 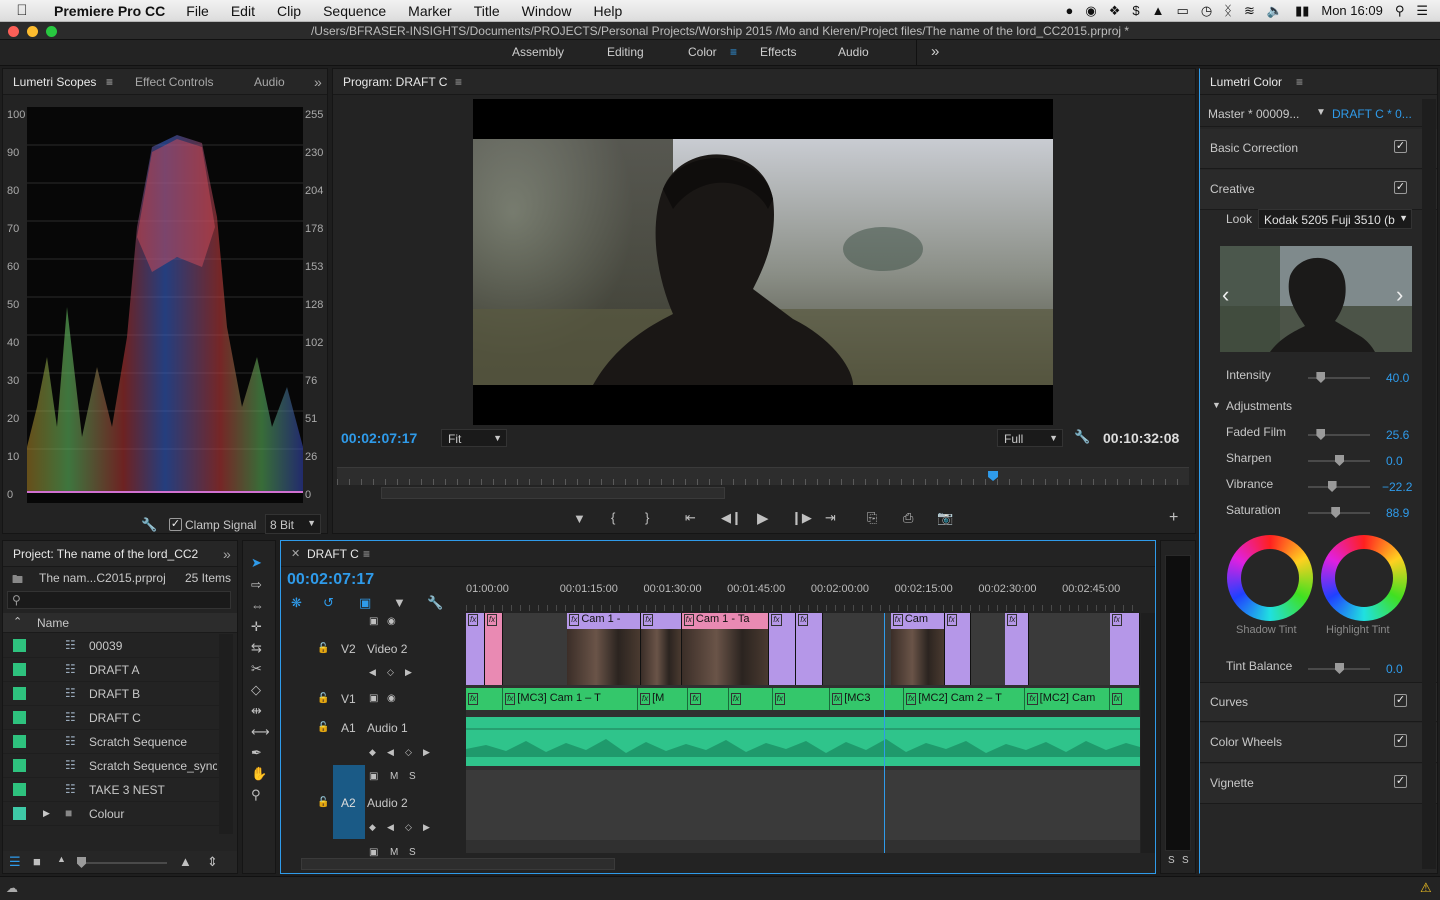 What do you see at coordinates (395, 82) in the screenshot?
I see `program-monitor-title: Program: DRAFT C` at bounding box center [395, 82].